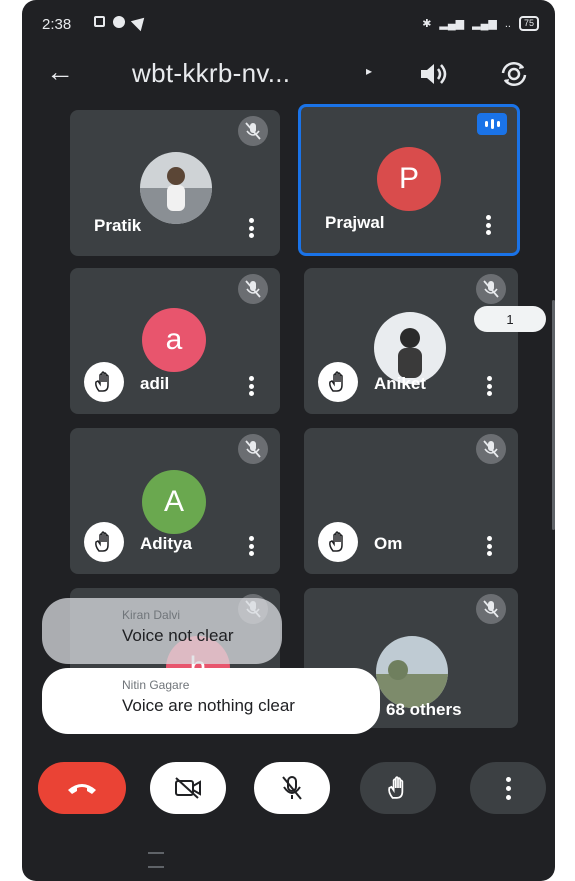 The width and height of the screenshot is (575, 881). I want to click on signal-2-icon: ▂▄▆, so click(484, 24).